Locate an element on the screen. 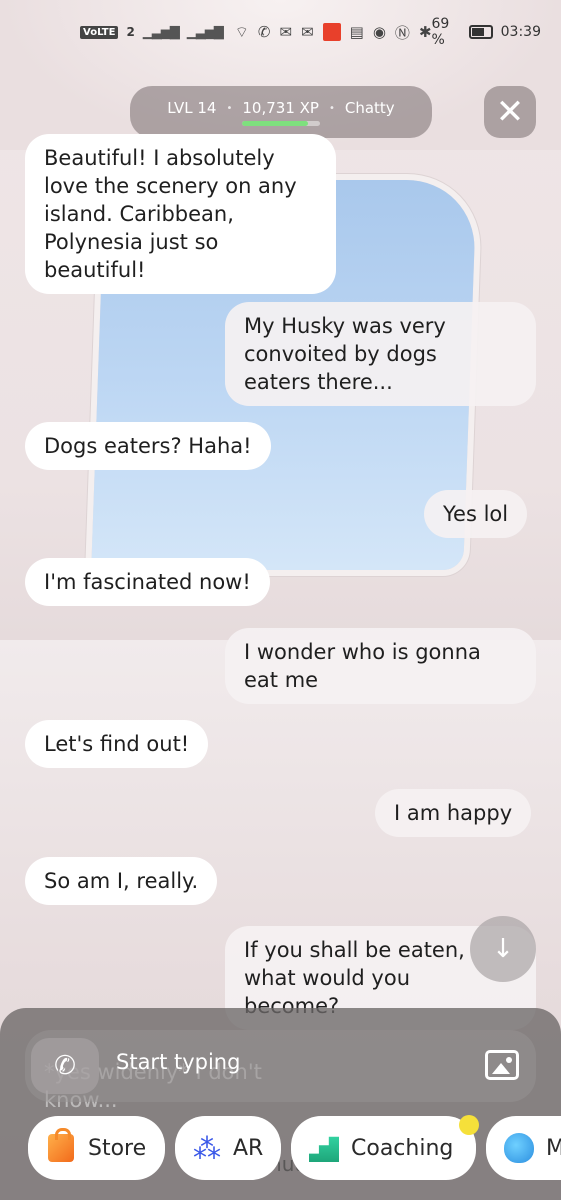 The width and height of the screenshot is (561, 1200). ar-label: AR is located at coordinates (248, 1148).